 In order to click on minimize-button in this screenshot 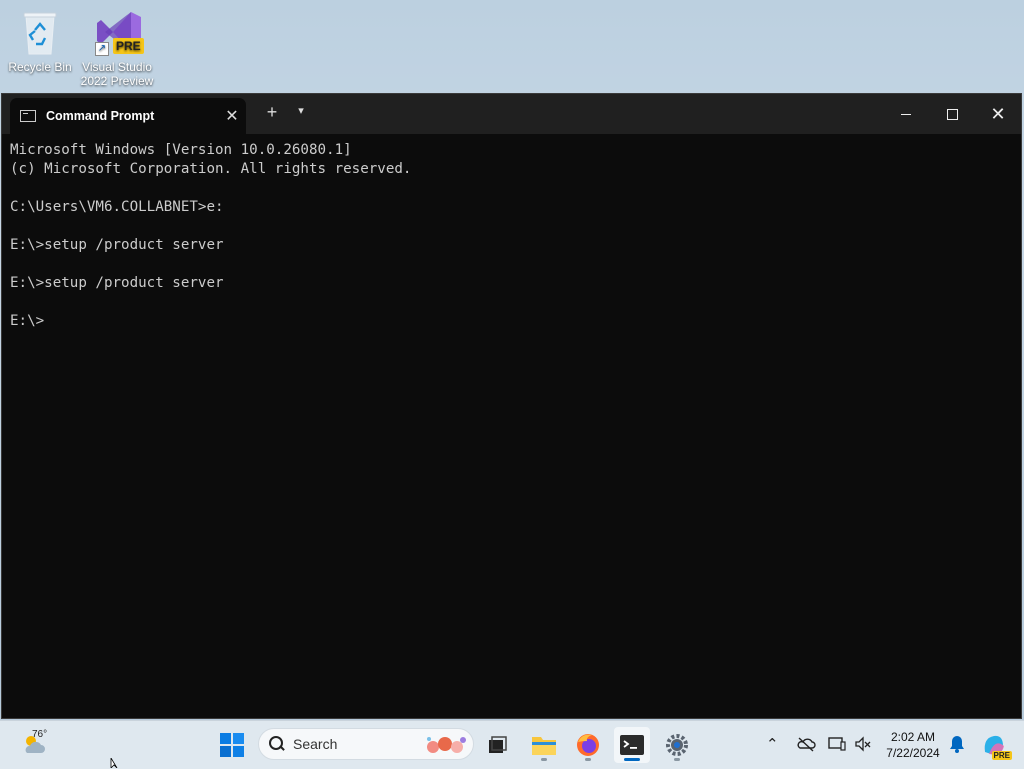, I will do `click(906, 114)`.